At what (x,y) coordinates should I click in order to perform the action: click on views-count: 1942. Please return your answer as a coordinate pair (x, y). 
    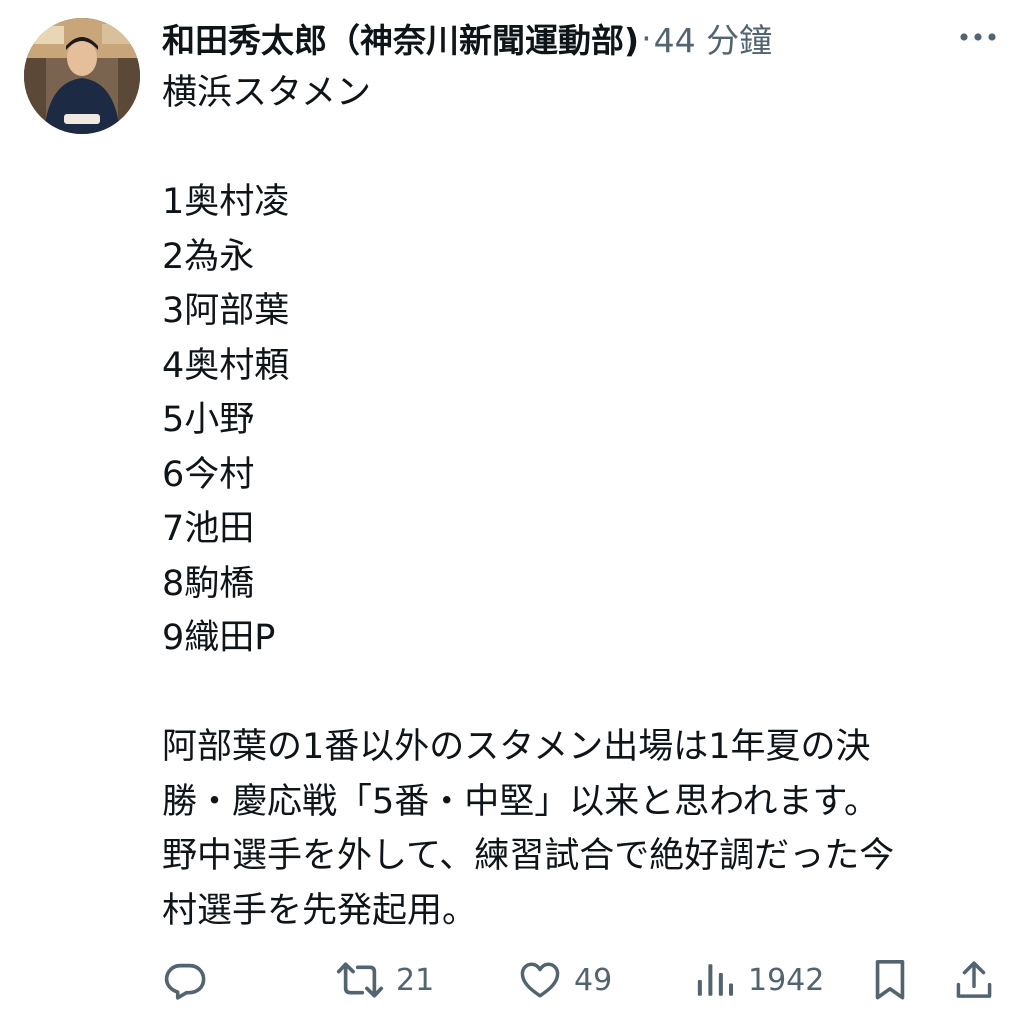
    Looking at the image, I should click on (786, 980).